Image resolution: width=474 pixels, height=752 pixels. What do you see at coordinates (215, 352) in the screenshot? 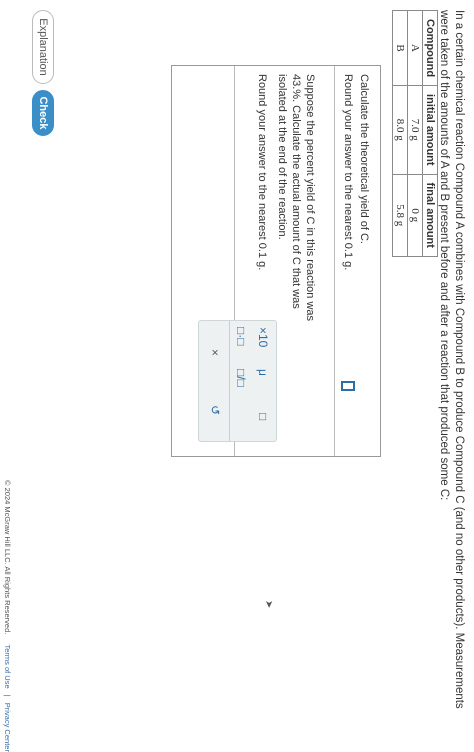
I see `clear-button: ×` at bounding box center [215, 352].